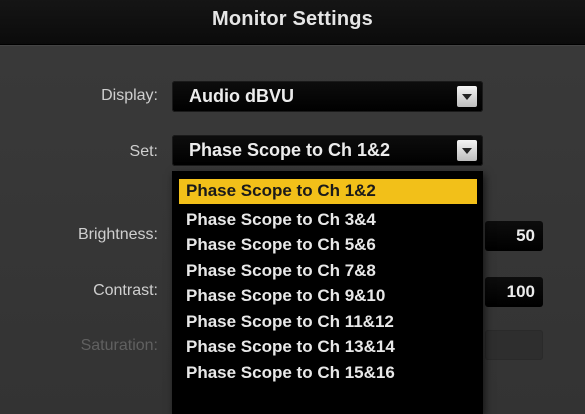 Image resolution: width=585 pixels, height=414 pixels. Describe the element at coordinates (143, 151) in the screenshot. I see `set-label: Set:` at that location.